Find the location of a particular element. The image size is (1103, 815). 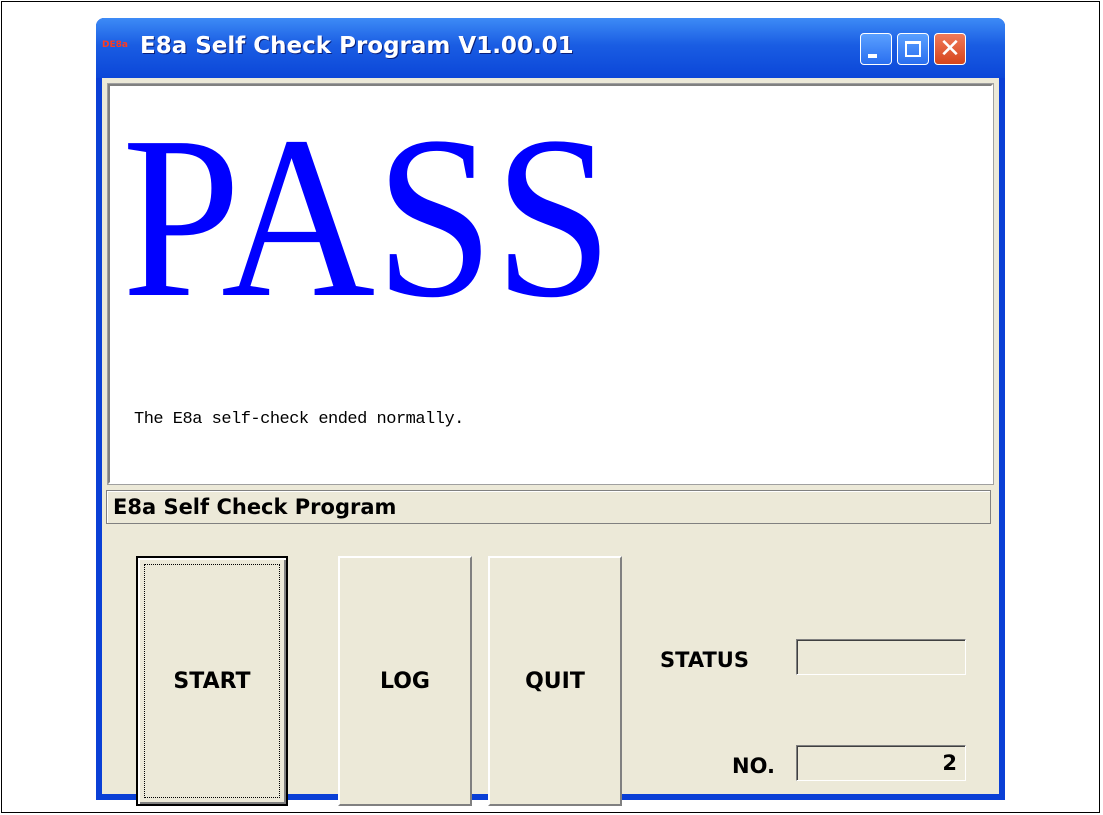

quit-button-label: QUIT is located at coordinates (555, 681).